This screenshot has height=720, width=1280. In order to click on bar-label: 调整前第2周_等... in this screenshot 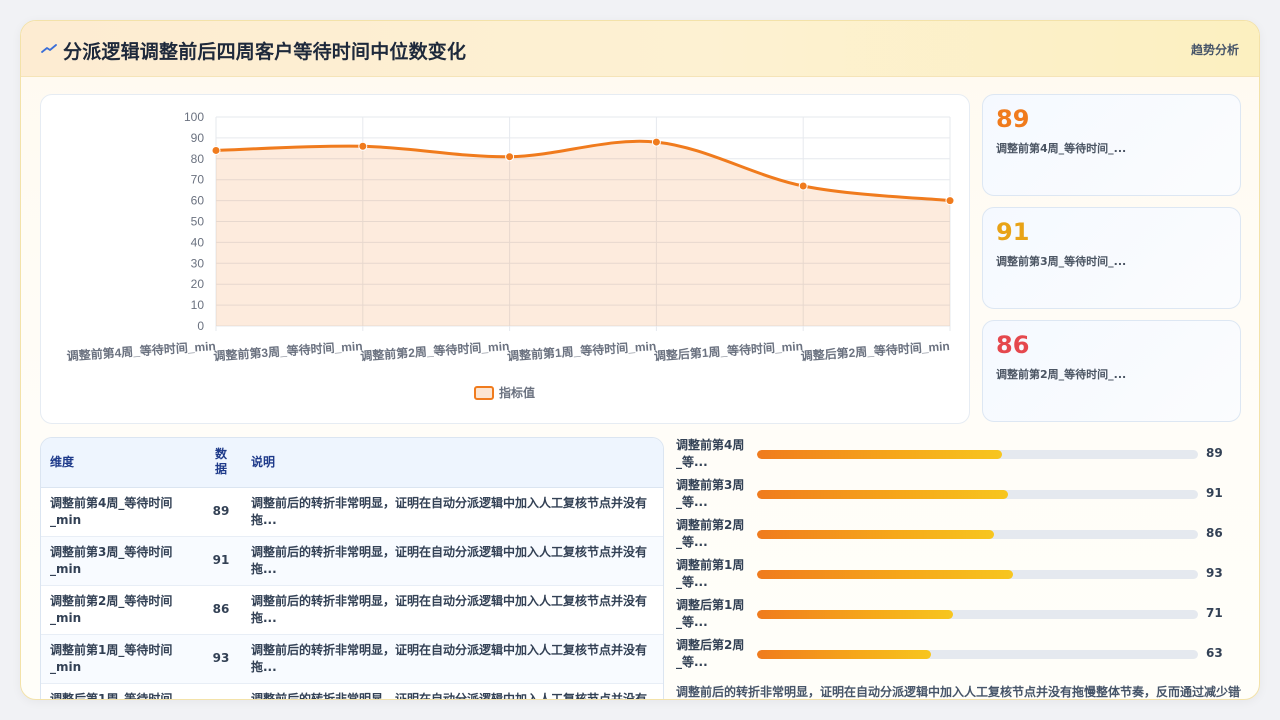, I will do `click(710, 533)`.